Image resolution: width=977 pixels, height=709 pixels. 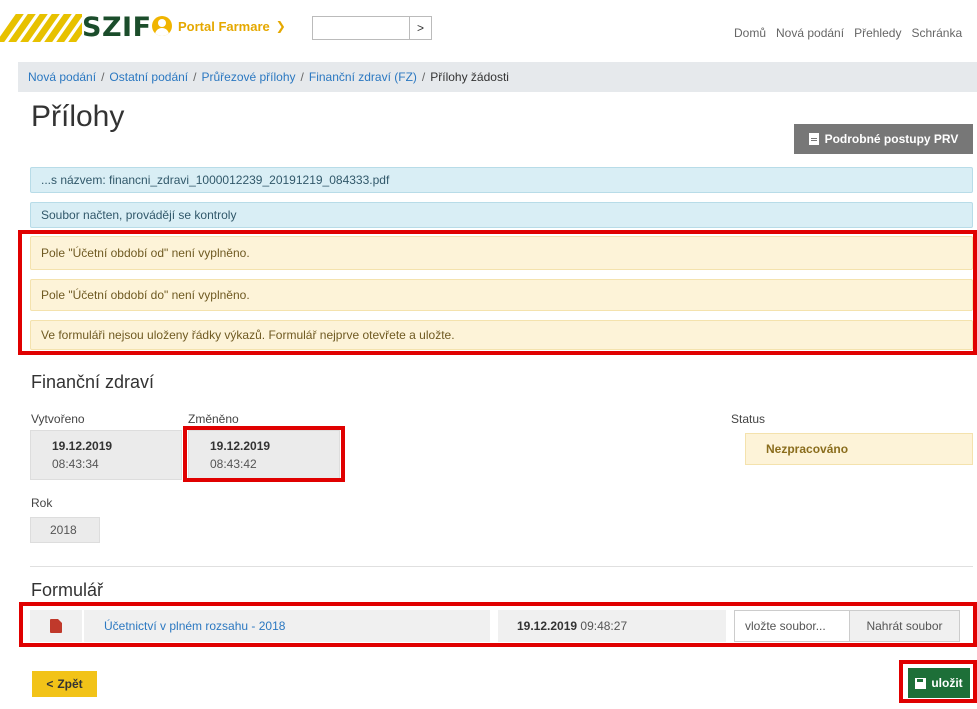 I want to click on section-divider, so click(x=501, y=566).